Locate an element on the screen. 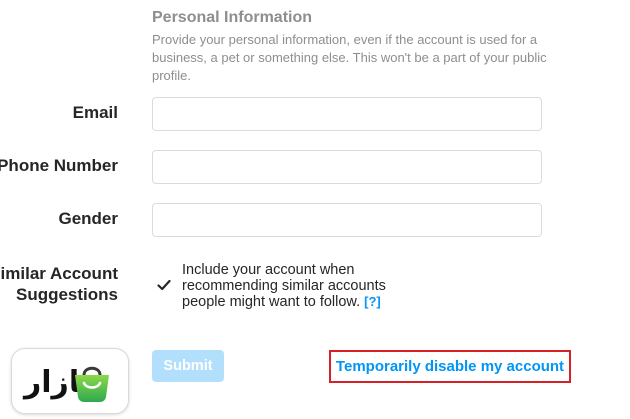 The height and width of the screenshot is (419, 630). similar-account-suggestions-label: Similar Account Suggestions is located at coordinates (59, 284).